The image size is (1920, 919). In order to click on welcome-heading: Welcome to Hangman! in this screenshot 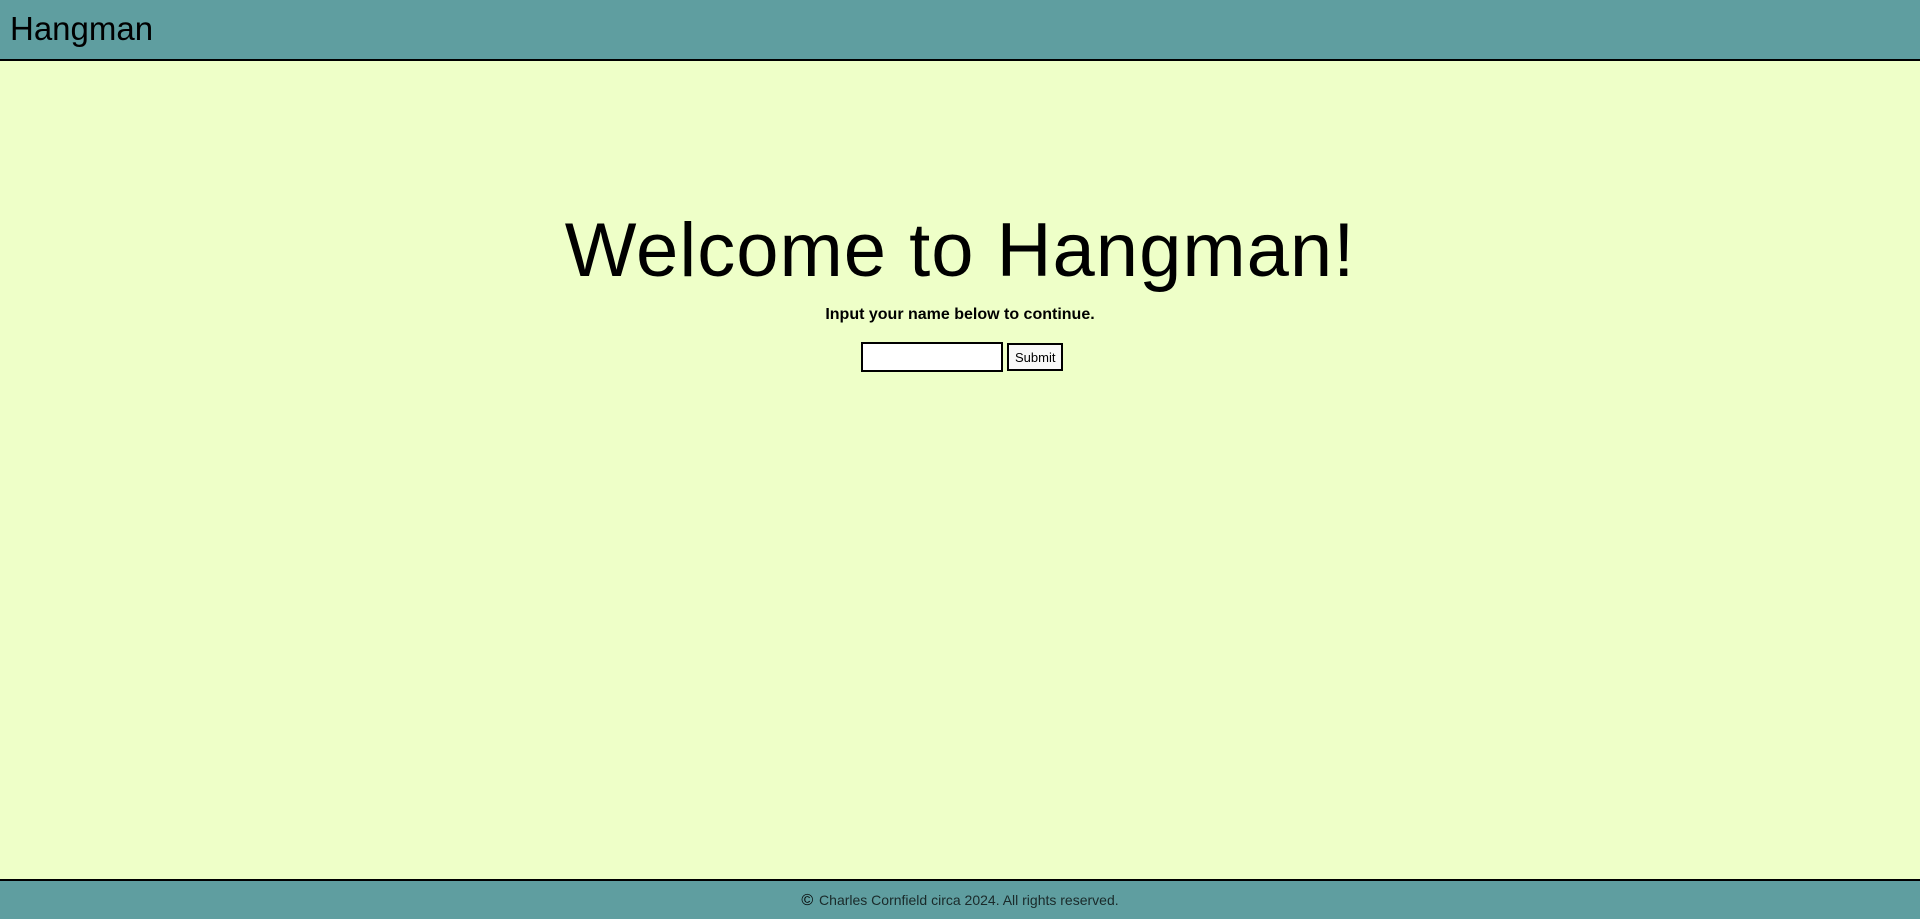, I will do `click(960, 250)`.